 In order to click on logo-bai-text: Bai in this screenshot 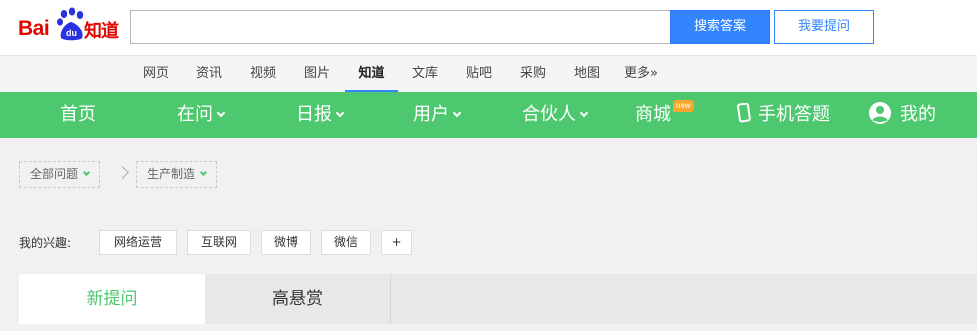, I will do `click(34, 28)`.